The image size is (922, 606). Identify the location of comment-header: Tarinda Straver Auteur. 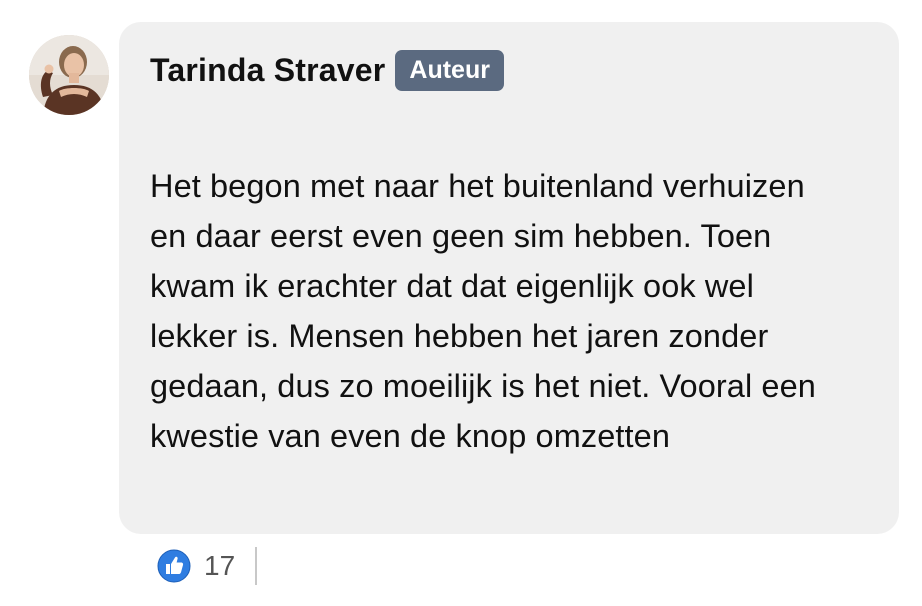
(509, 70).